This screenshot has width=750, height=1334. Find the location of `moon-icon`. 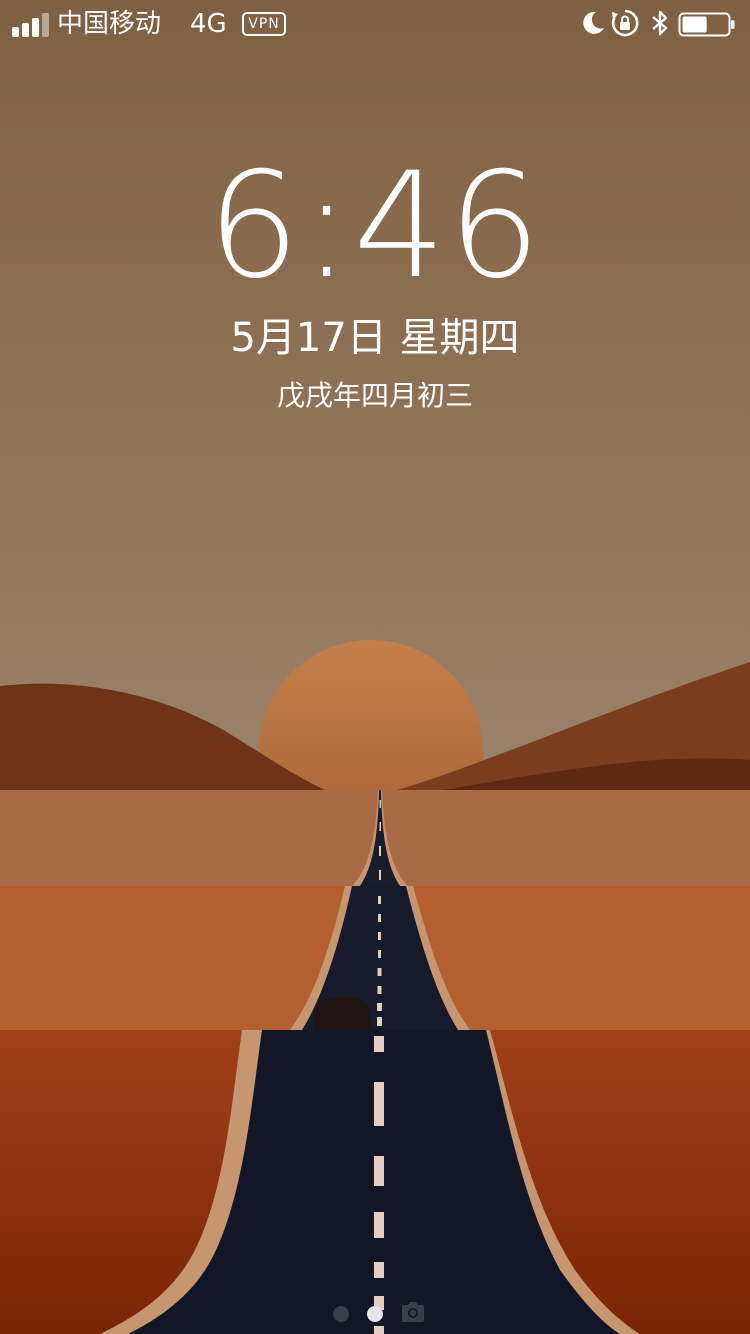

moon-icon is located at coordinates (593, 22).